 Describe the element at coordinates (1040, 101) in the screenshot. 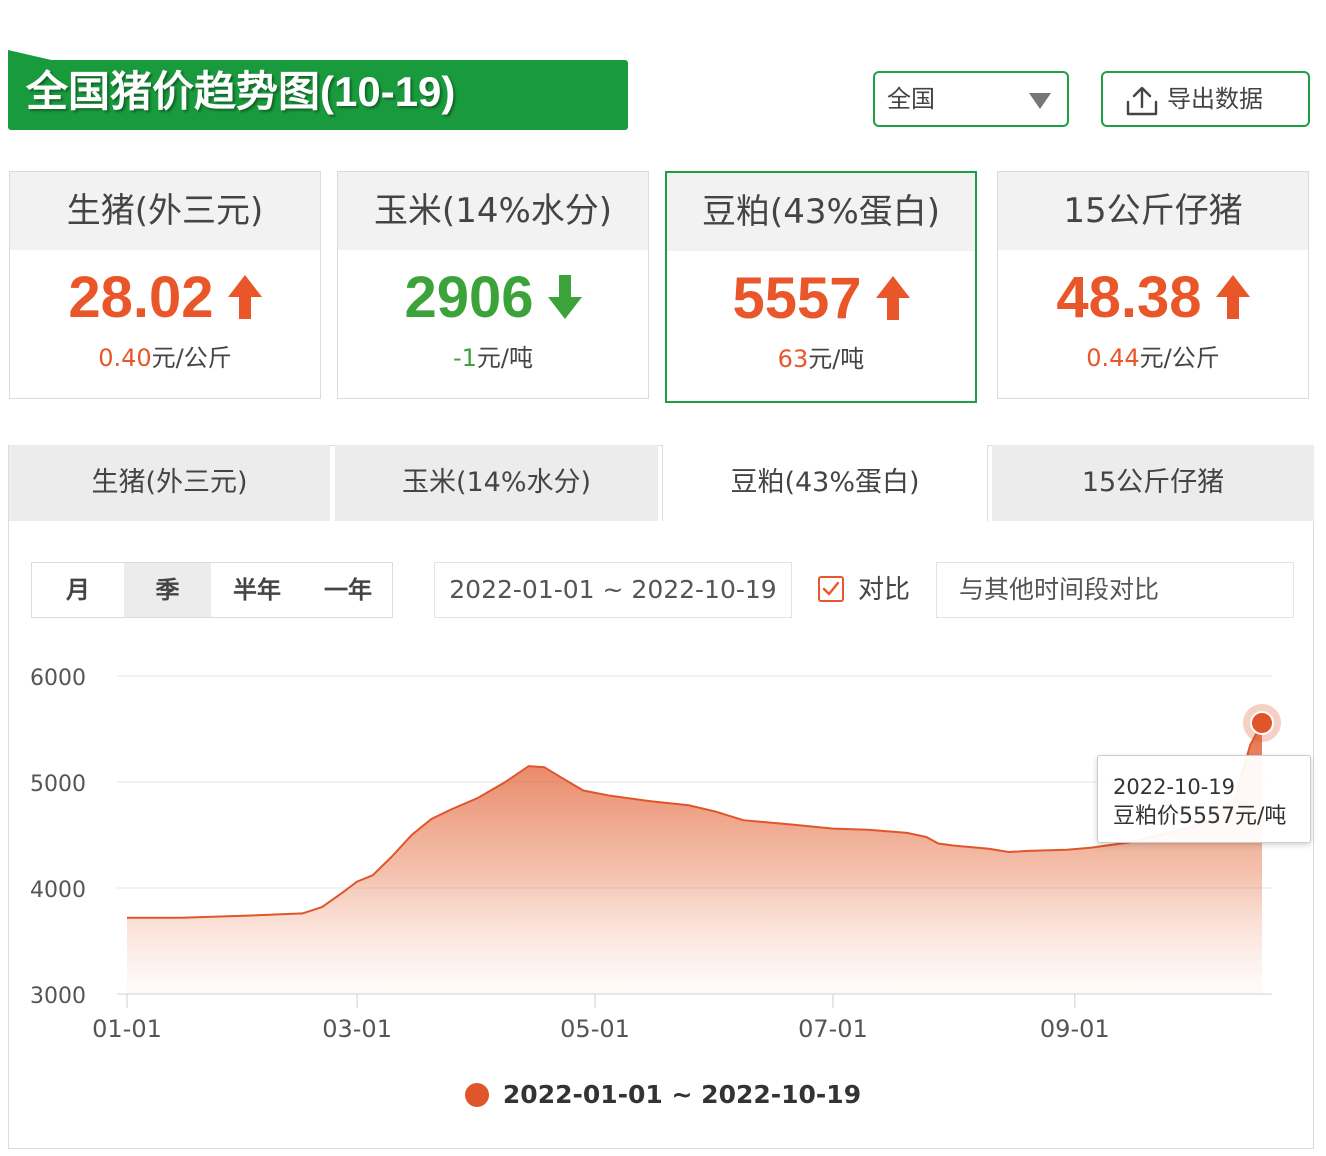

I see `chevron-down-icon` at that location.